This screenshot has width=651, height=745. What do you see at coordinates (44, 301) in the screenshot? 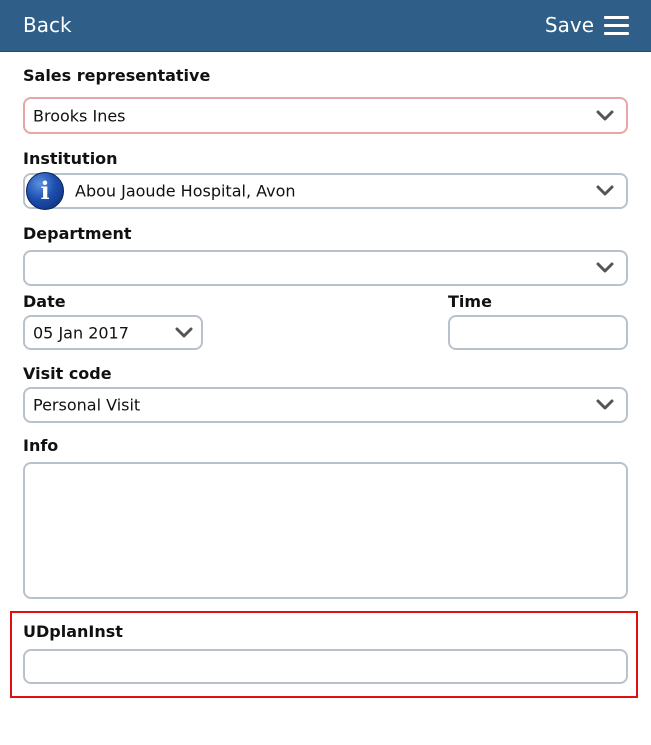
I see `date-label: Date` at bounding box center [44, 301].